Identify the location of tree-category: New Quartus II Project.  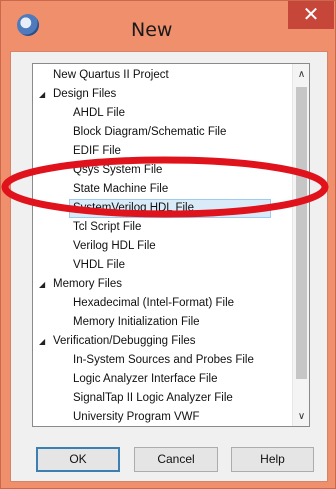
(162, 75).